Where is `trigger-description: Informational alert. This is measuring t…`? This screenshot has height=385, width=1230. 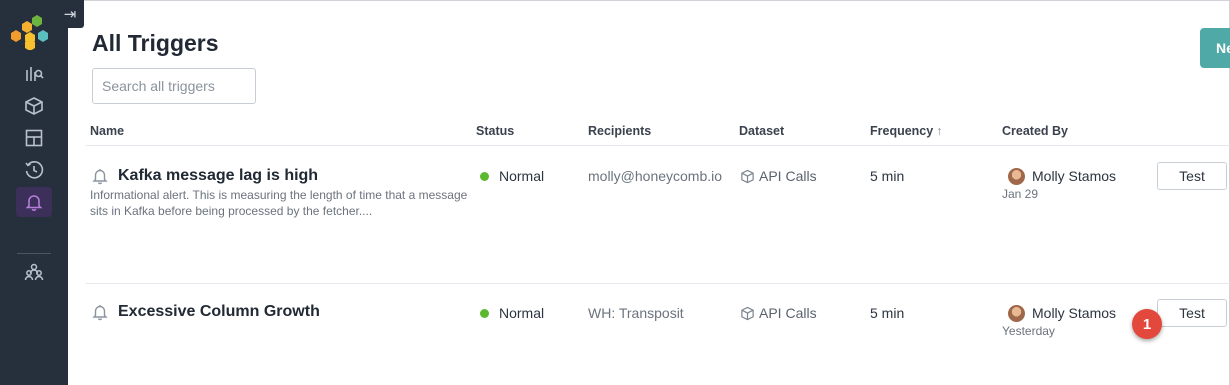 trigger-description: Informational alert. This is measuring t… is located at coordinates (279, 203).